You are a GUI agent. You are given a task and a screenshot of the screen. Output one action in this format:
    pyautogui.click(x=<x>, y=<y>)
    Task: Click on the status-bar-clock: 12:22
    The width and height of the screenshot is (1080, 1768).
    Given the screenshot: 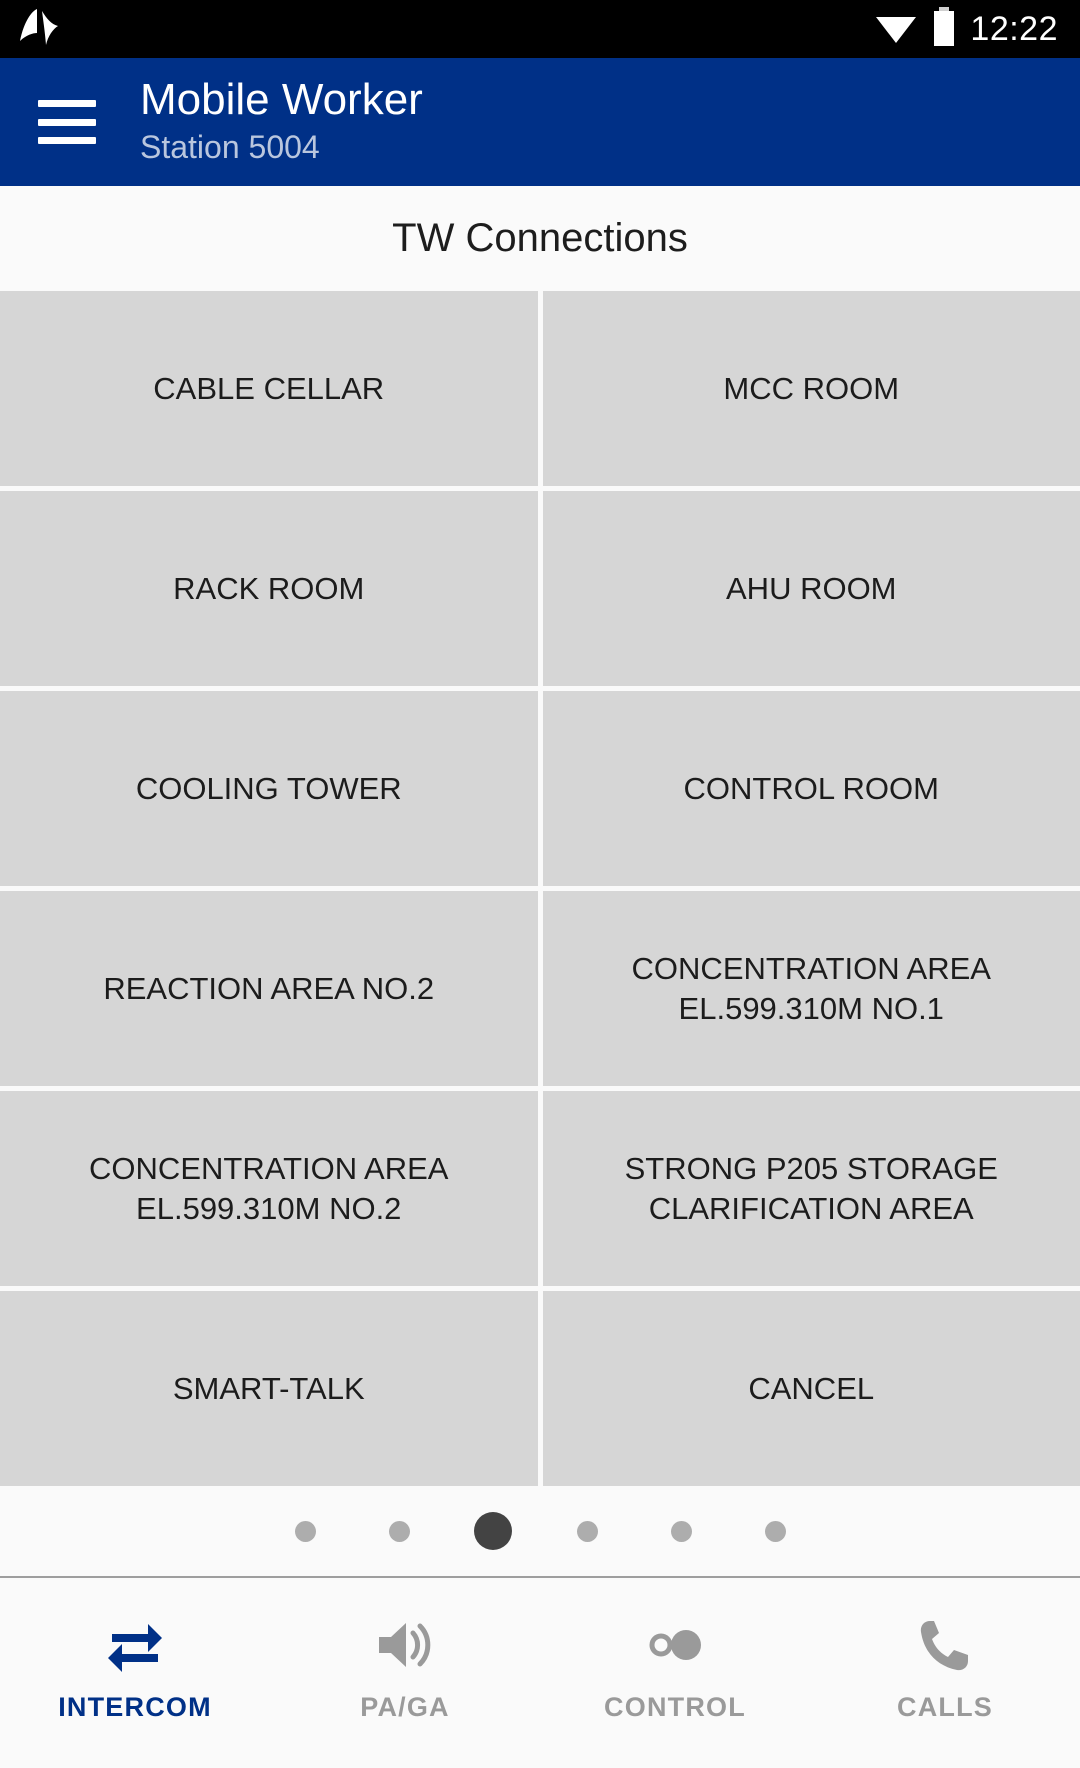 What is the action you would take?
    pyautogui.click(x=1014, y=29)
    